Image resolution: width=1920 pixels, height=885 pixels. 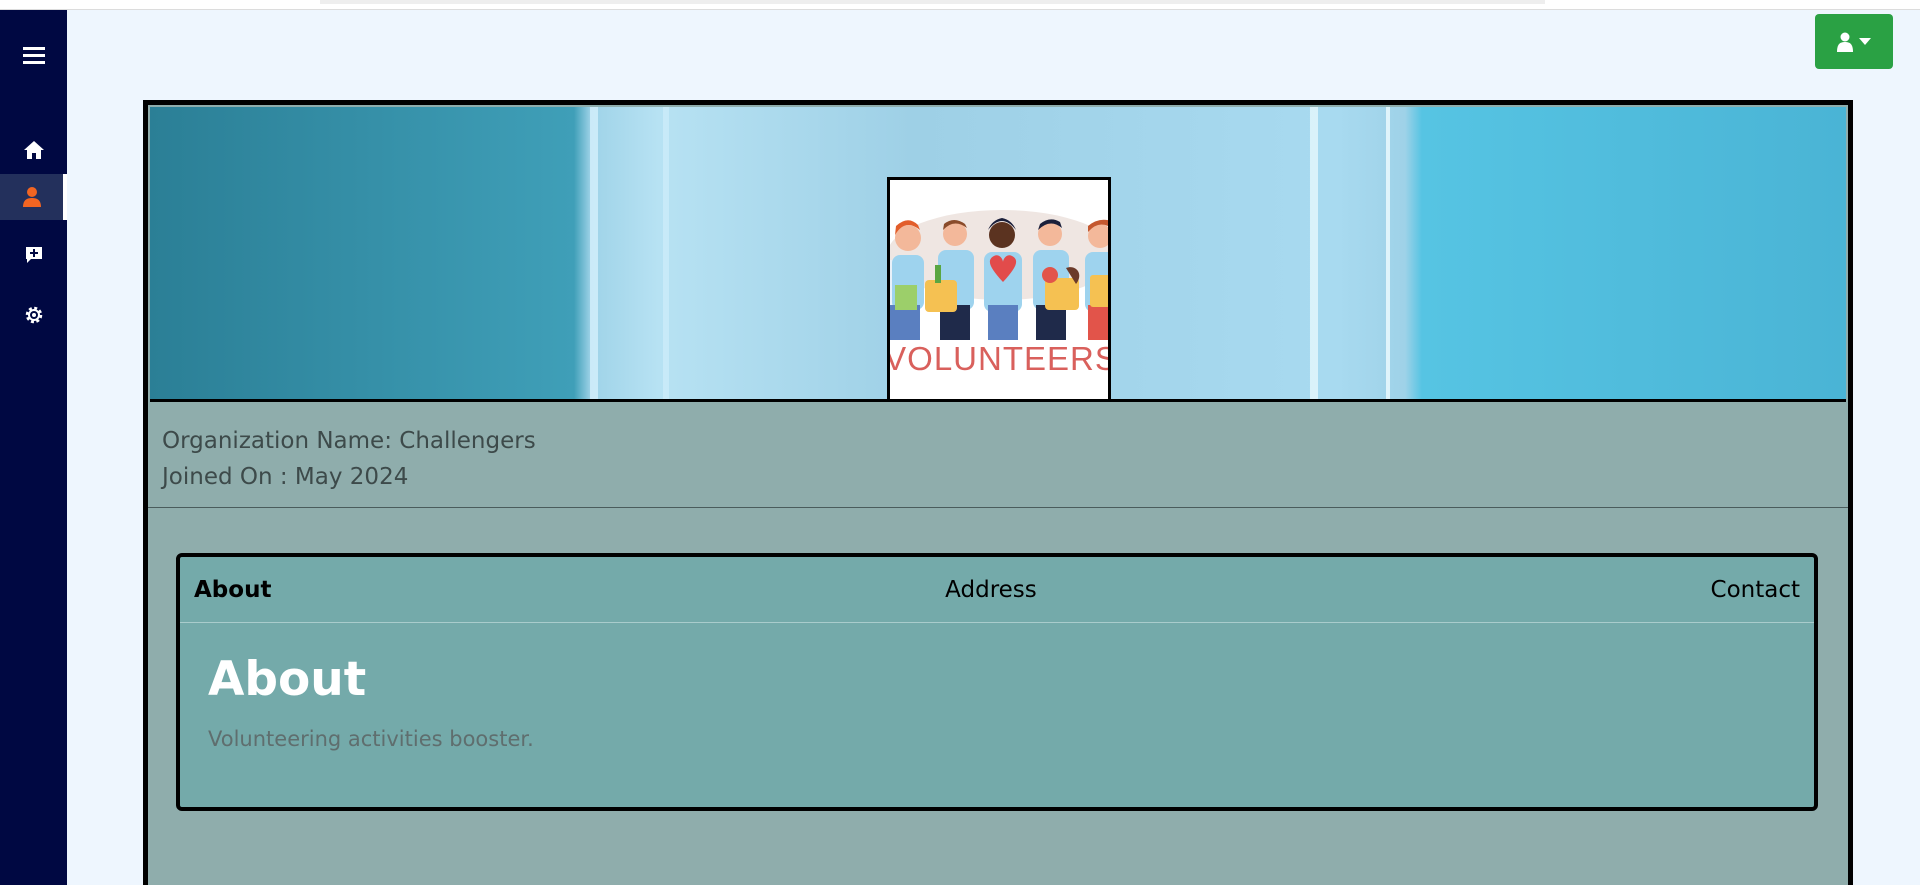 What do you see at coordinates (285, 477) in the screenshot?
I see `joined-date: Joined On : May 2024` at bounding box center [285, 477].